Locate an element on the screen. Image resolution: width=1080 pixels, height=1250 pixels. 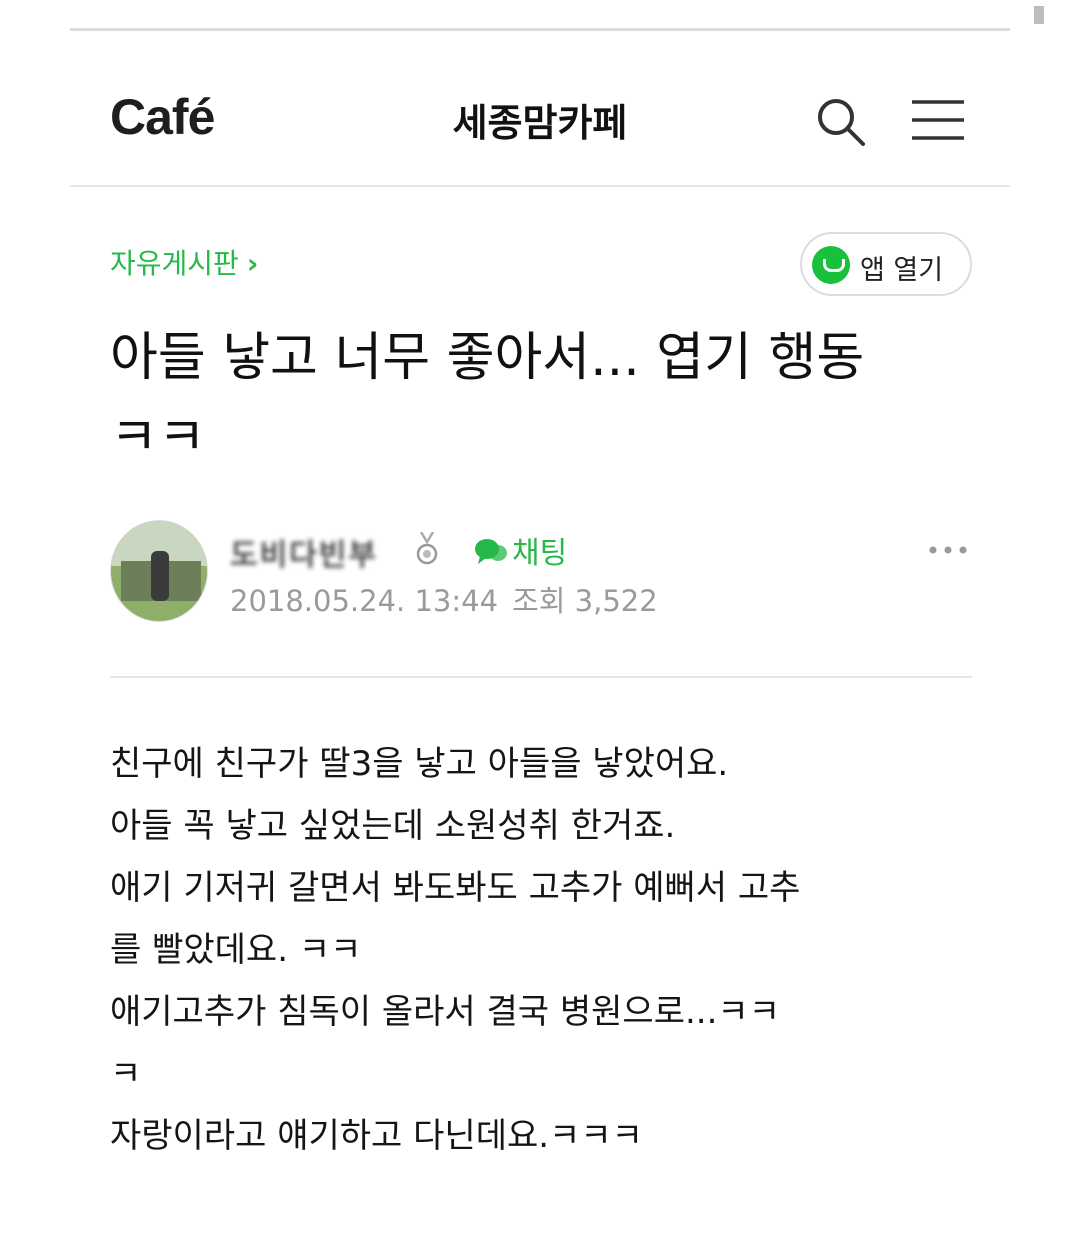
chat-bubble-icon is located at coordinates (491, 551).